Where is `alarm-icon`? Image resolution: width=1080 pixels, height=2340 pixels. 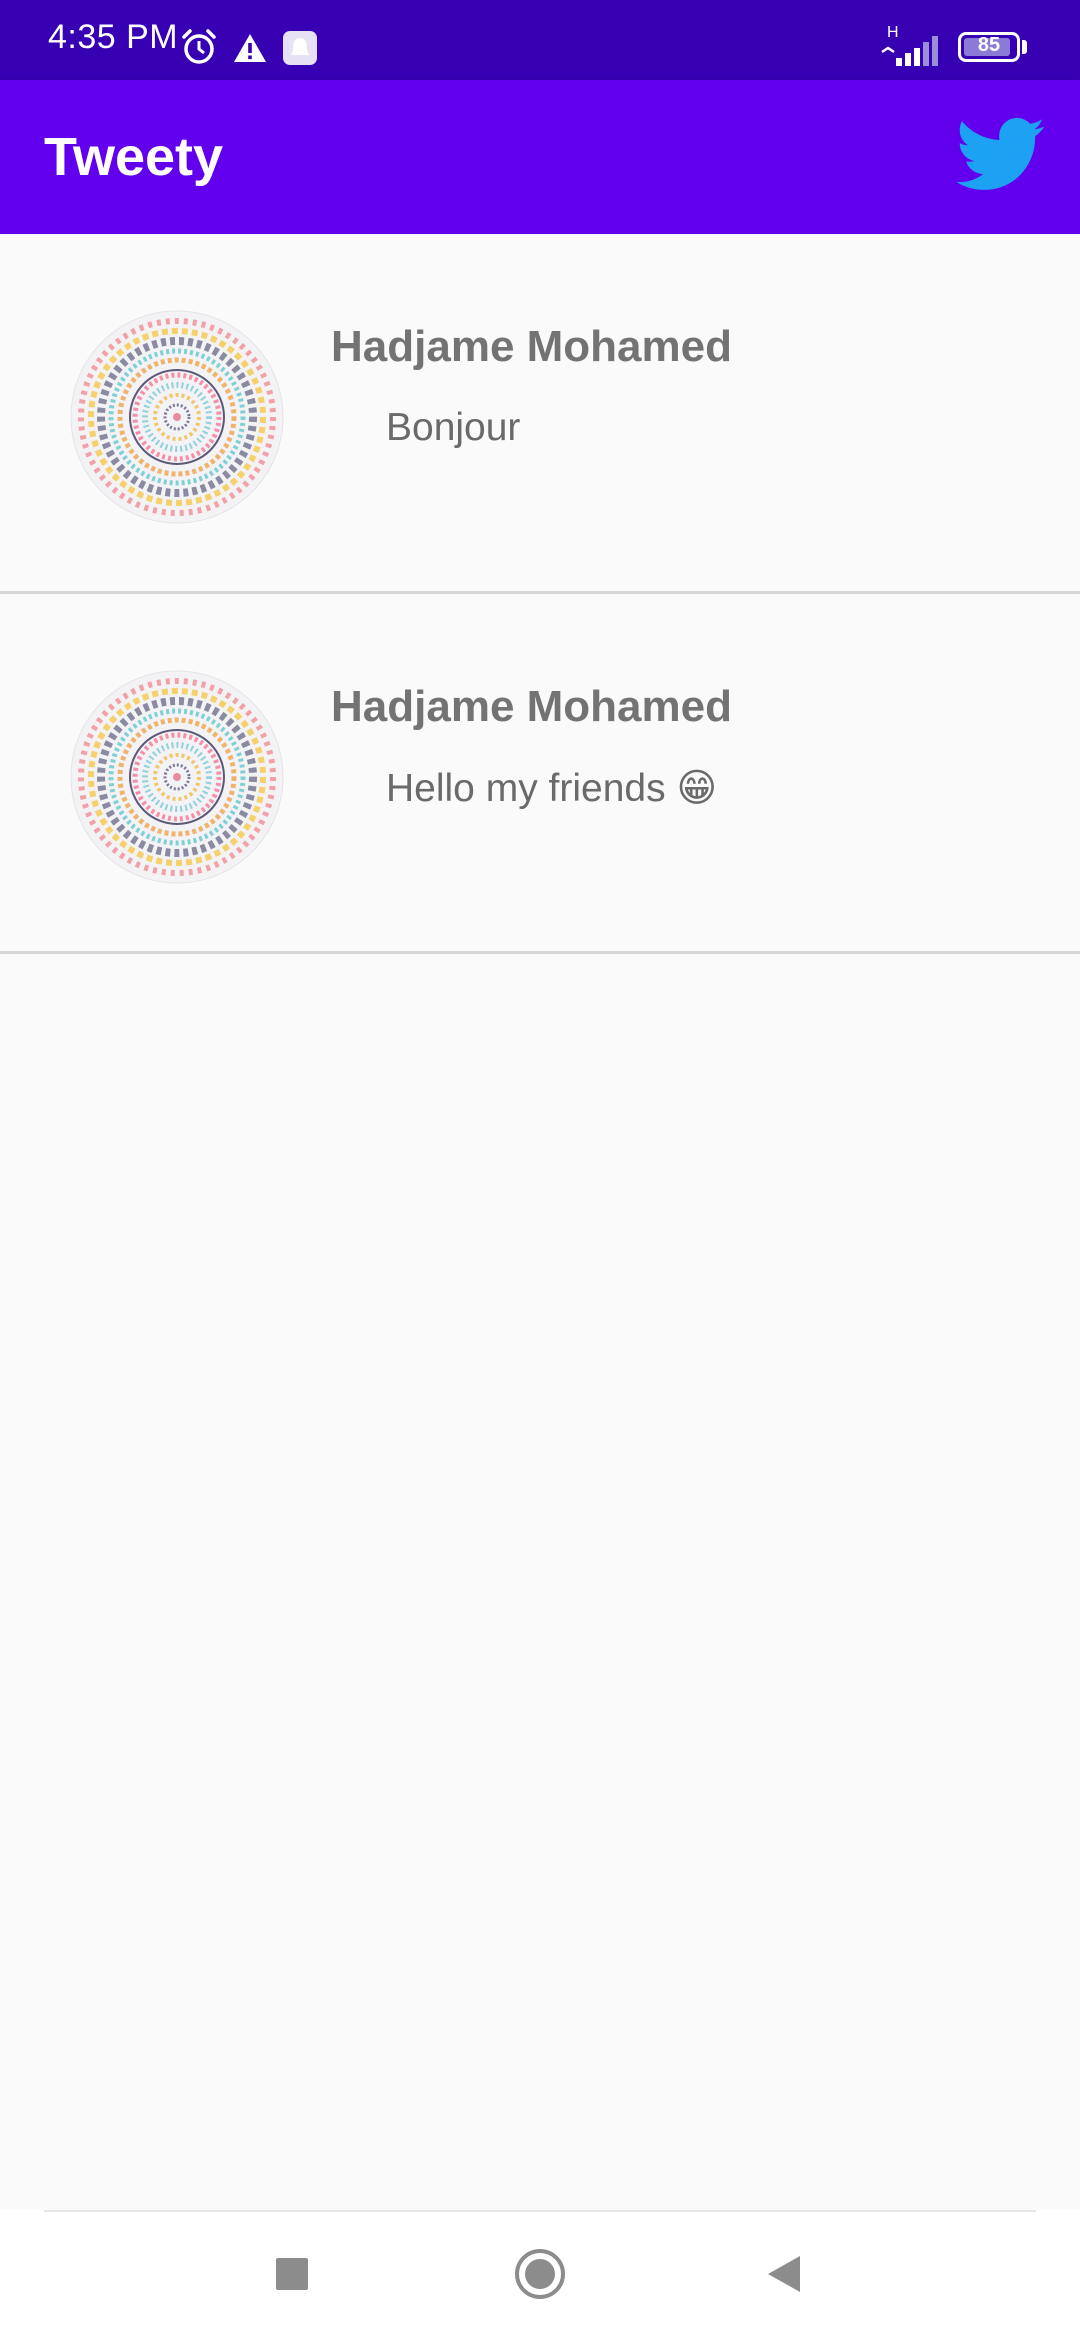 alarm-icon is located at coordinates (199, 46).